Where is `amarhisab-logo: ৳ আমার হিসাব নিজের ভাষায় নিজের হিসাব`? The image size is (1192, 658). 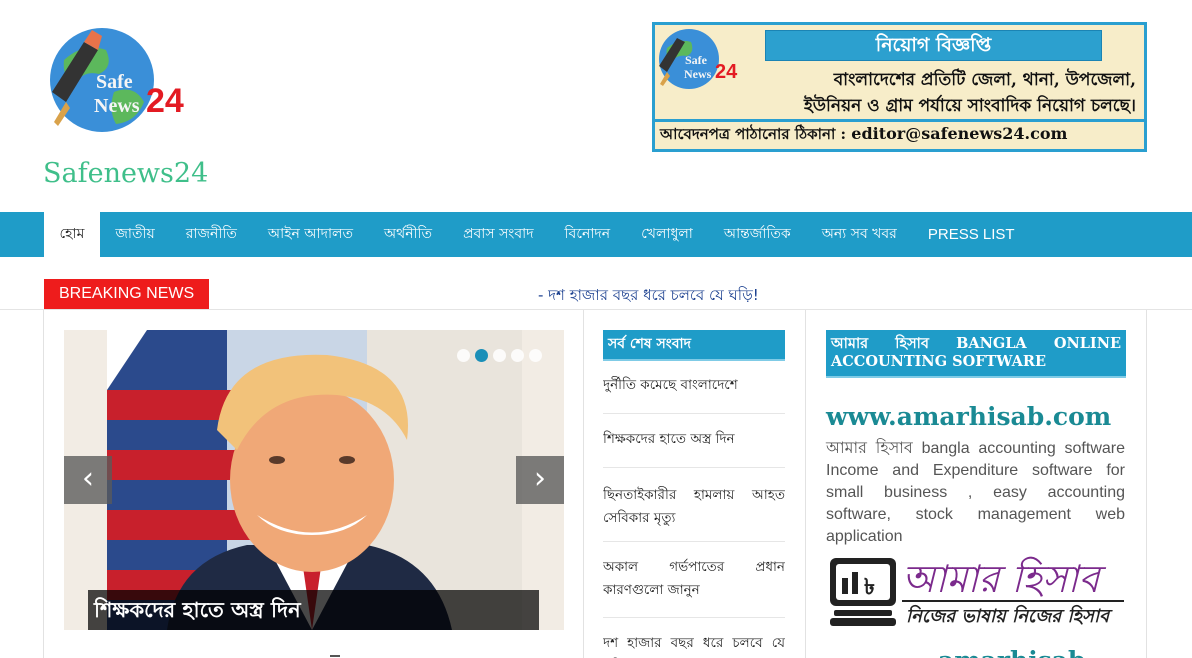 amarhisab-logo: ৳ আমার হিসাব নিজের ভাষায় নিজের হিসাব is located at coordinates (976, 590).